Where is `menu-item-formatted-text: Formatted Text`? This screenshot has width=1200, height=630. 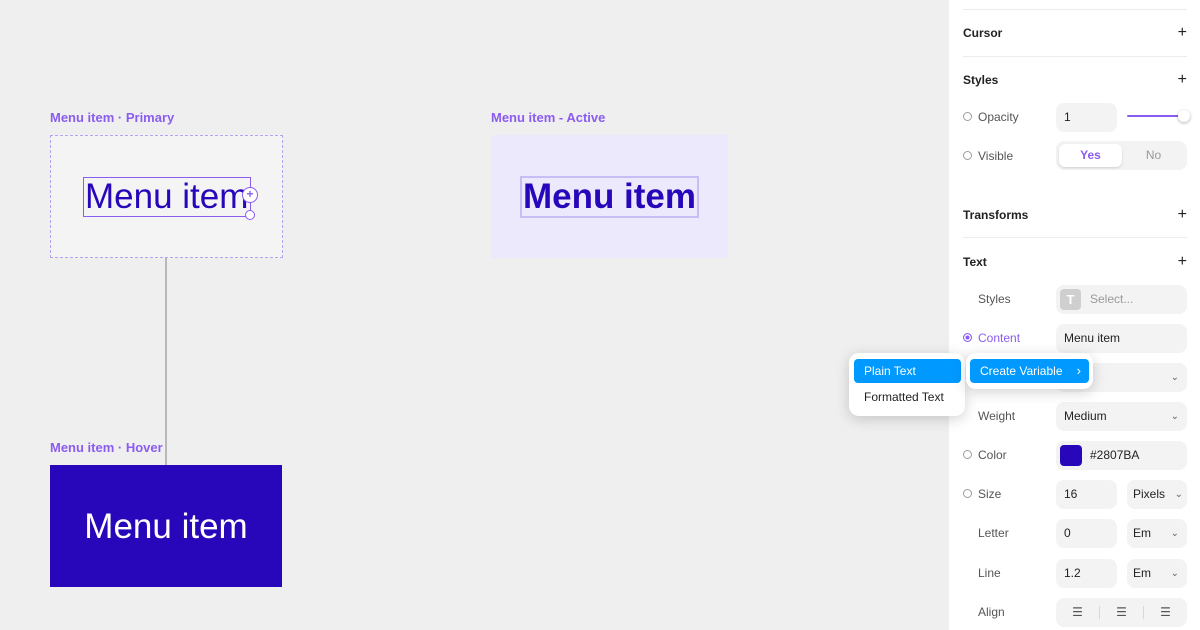
menu-item-formatted-text: Formatted Text is located at coordinates (907, 397).